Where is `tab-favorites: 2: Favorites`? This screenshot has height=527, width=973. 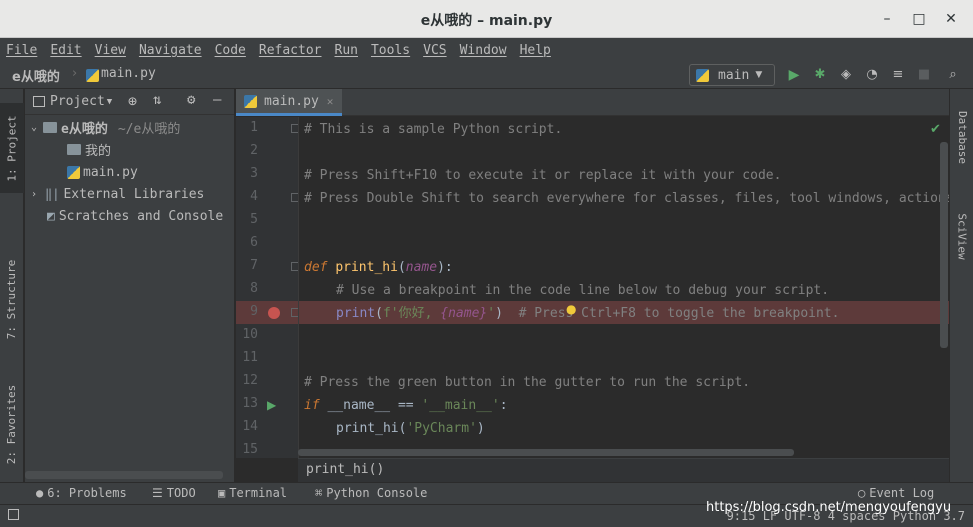 tab-favorites: 2: Favorites is located at coordinates (12, 424).